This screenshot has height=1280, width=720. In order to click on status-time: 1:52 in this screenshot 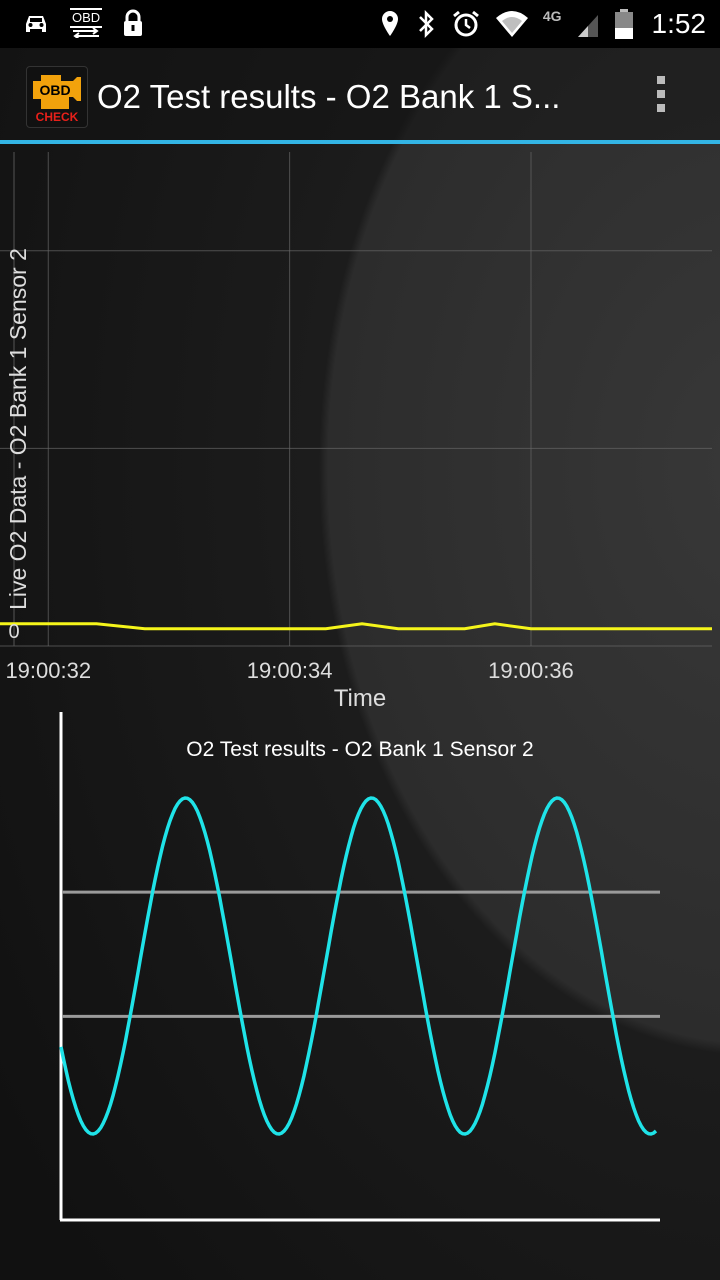, I will do `click(679, 23)`.